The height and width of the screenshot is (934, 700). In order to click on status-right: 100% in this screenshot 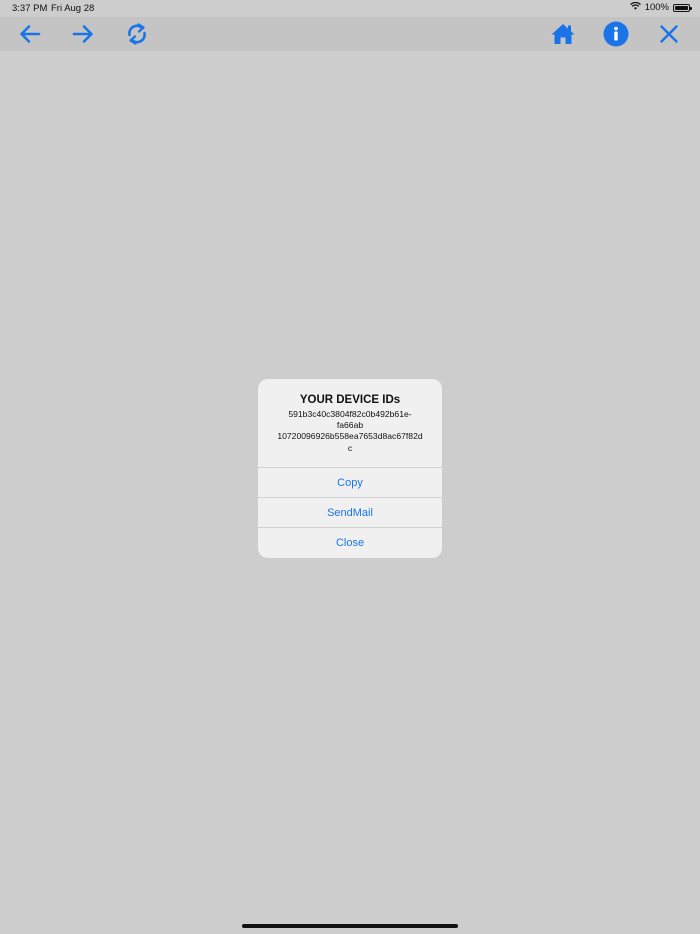, I will do `click(660, 7)`.